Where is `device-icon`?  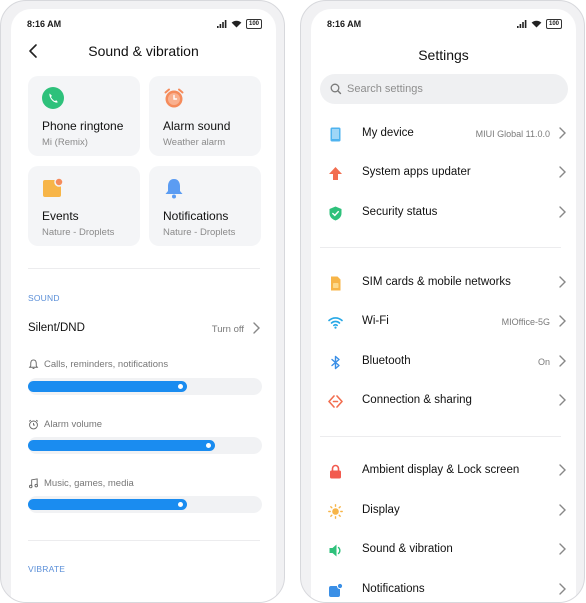
device-icon is located at coordinates (335, 134).